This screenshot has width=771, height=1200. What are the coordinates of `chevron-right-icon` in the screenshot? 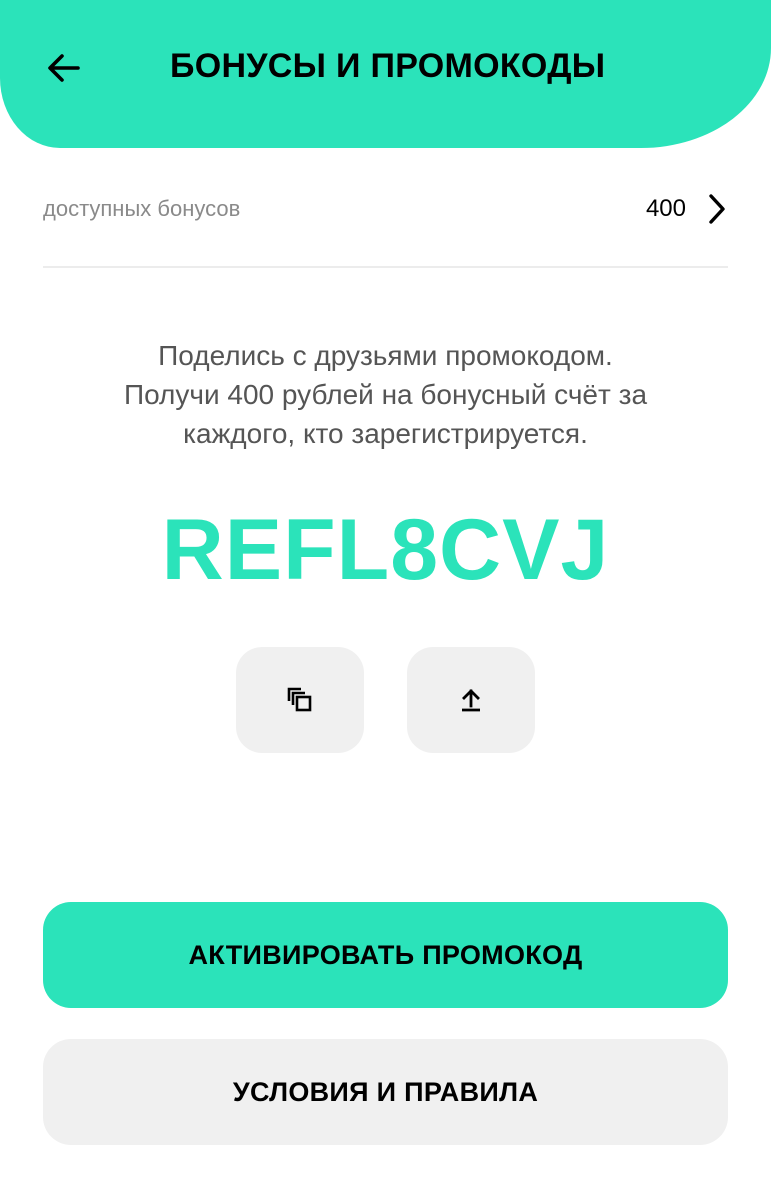 It's located at (717, 209).